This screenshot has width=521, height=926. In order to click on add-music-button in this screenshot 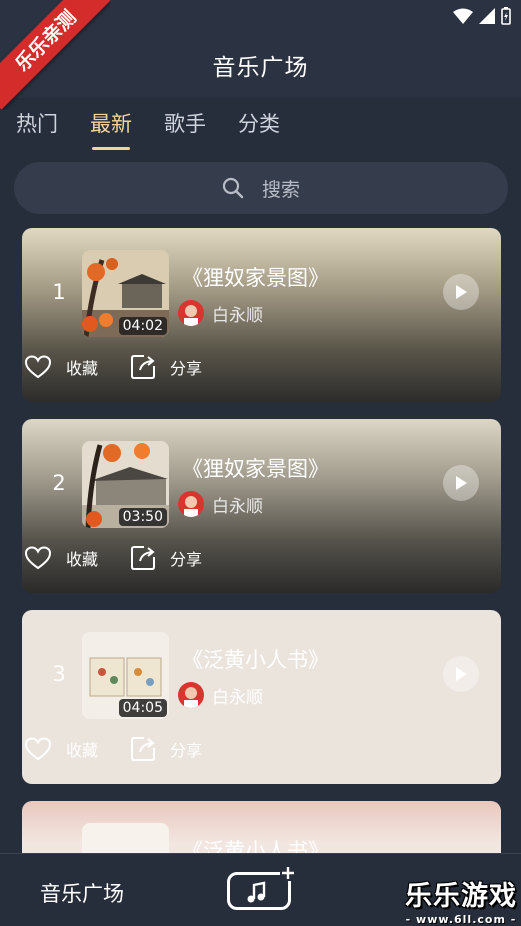, I will do `click(261, 887)`.